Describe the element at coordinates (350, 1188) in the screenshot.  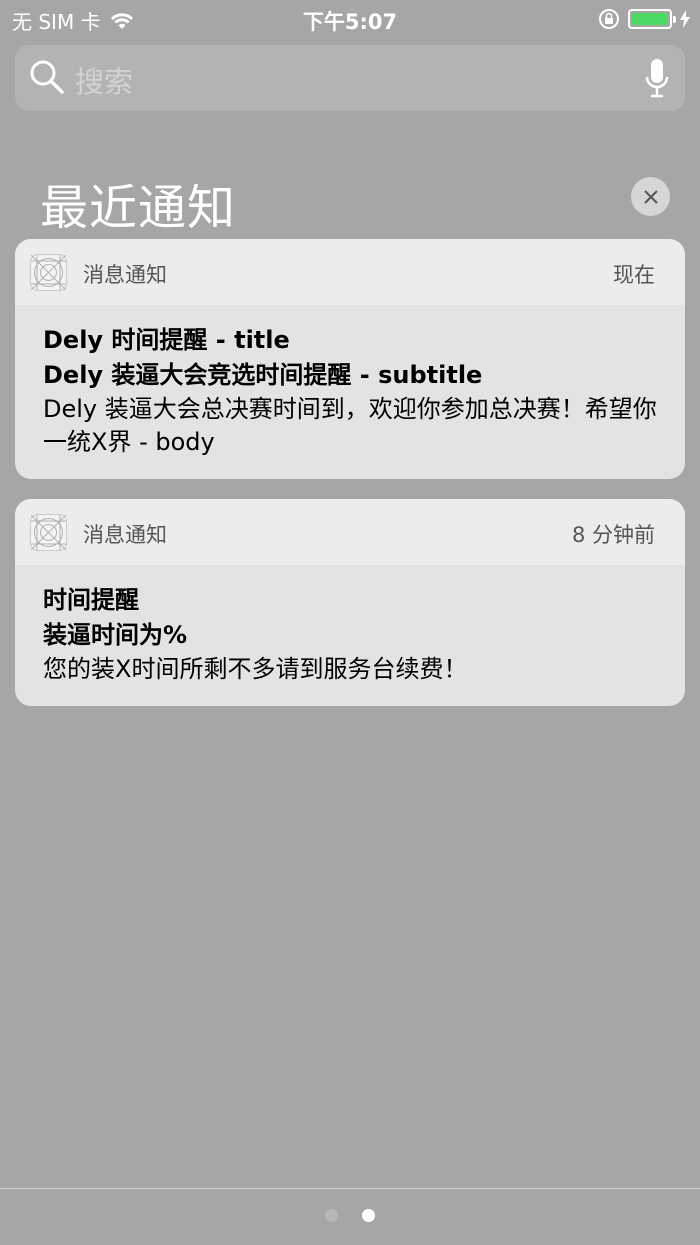
I see `bottom-divider` at that location.